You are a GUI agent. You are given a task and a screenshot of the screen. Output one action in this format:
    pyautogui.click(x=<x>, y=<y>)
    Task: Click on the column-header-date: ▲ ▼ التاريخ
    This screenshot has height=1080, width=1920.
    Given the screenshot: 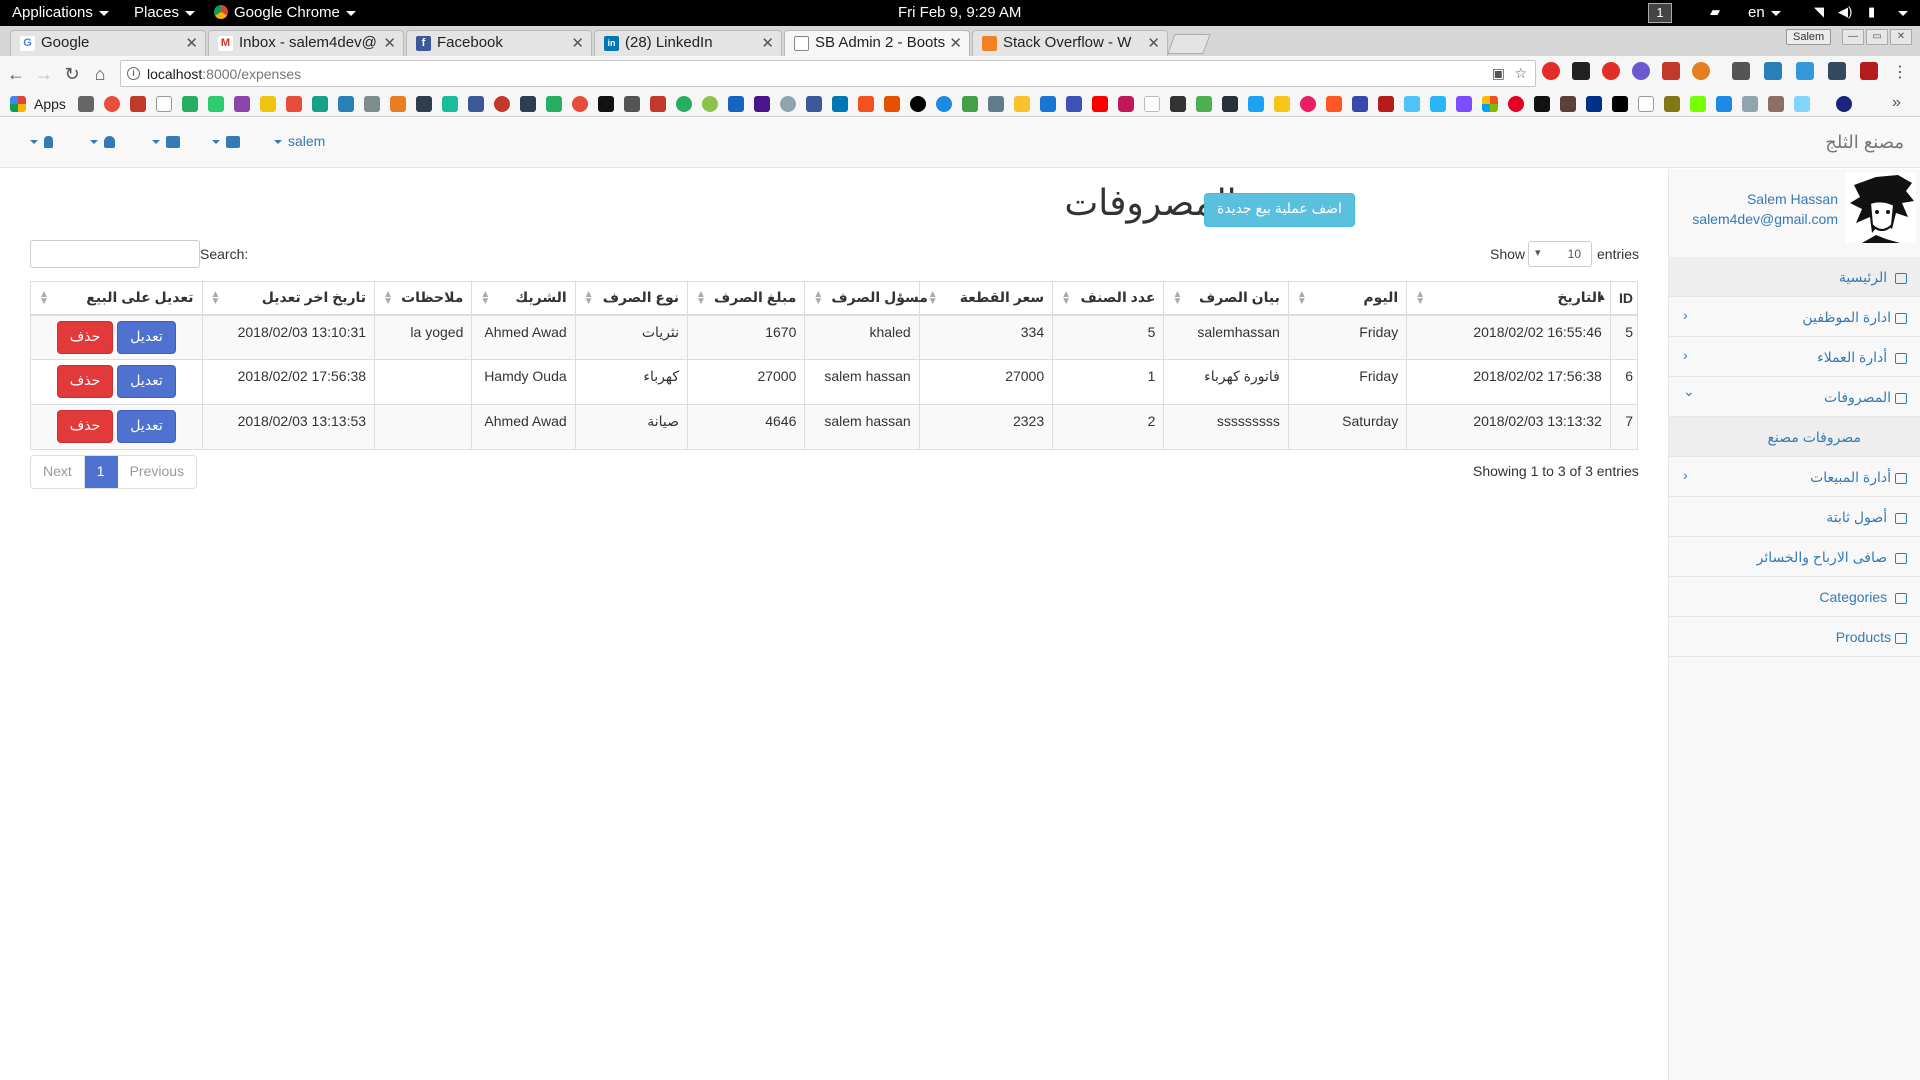 What is the action you would take?
    pyautogui.click(x=1508, y=298)
    